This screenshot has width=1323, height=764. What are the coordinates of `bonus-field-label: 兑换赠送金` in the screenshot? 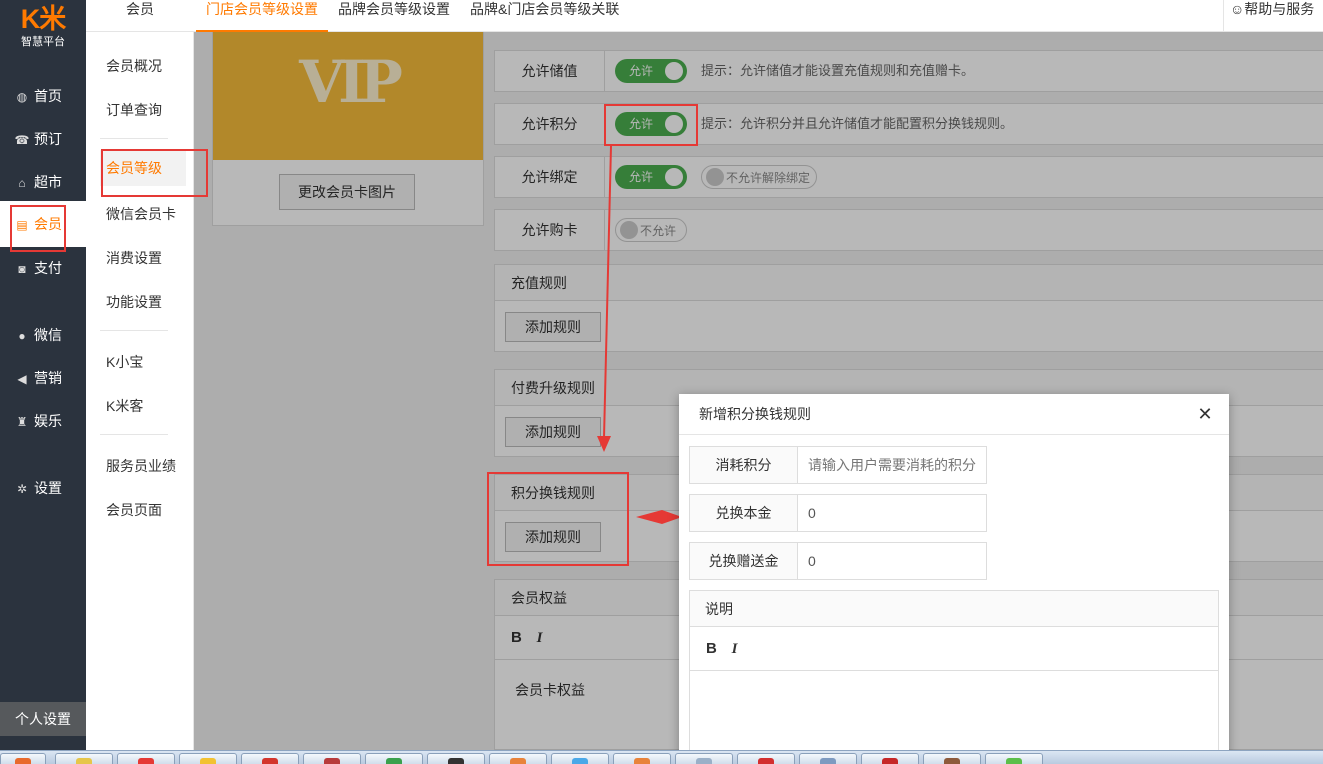 It's located at (744, 561).